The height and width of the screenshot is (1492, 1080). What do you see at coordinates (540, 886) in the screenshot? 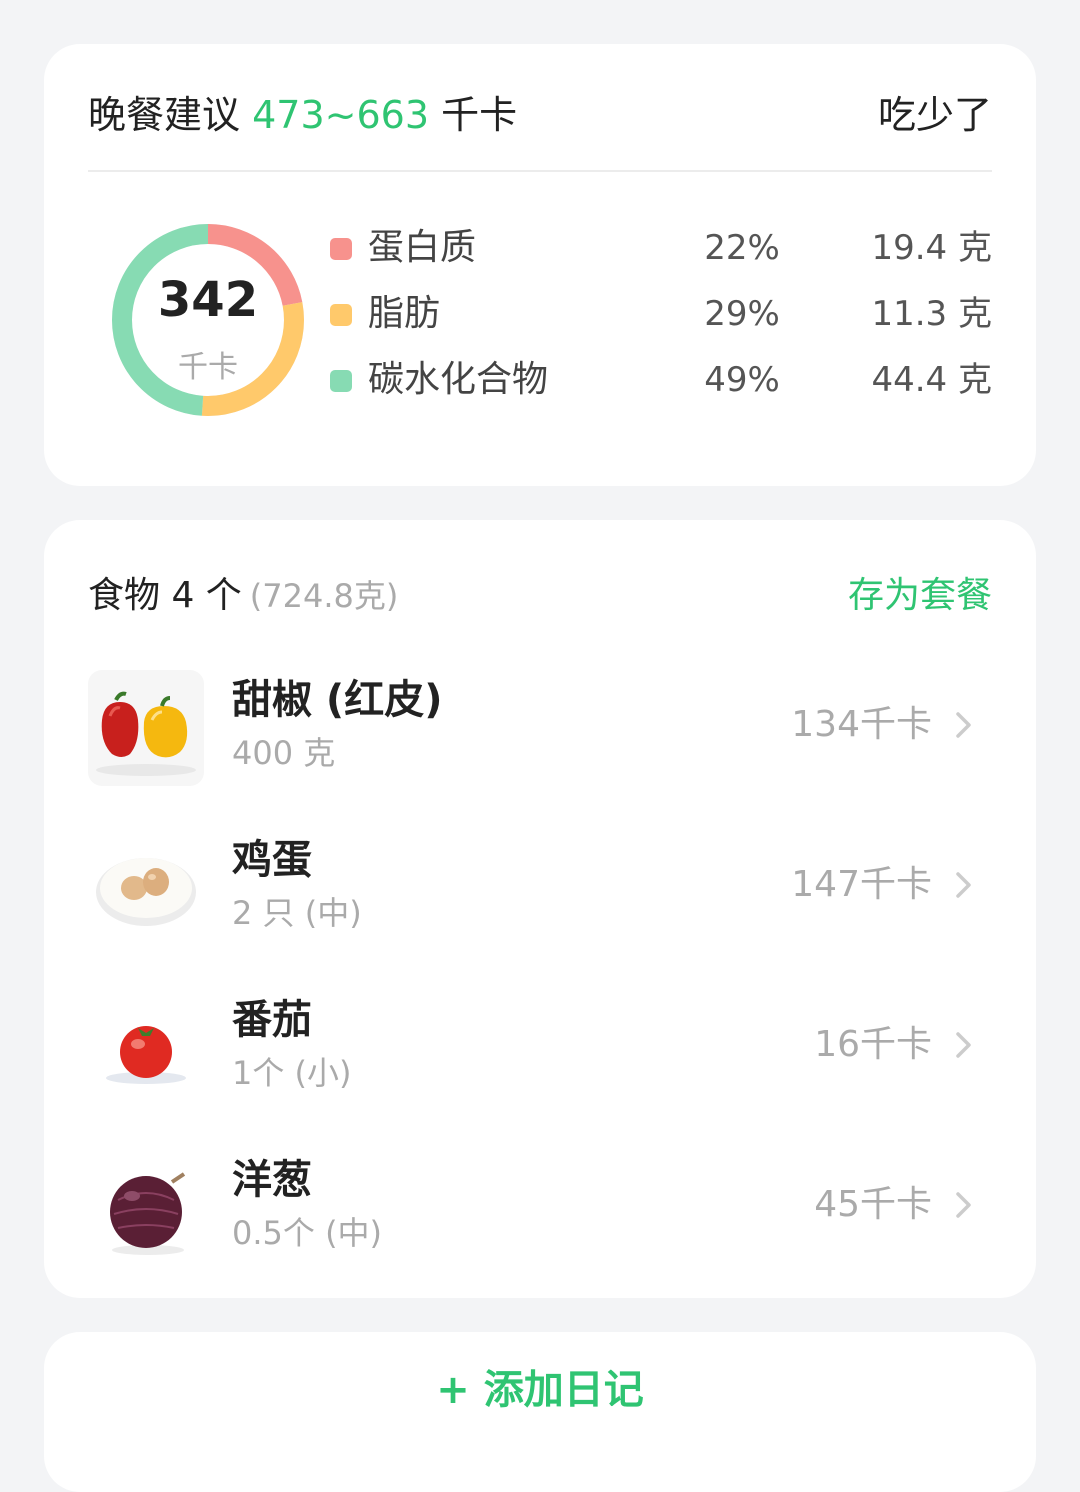
I see `food-item-egg: 鸡蛋 2 只 (中) 147千卡` at bounding box center [540, 886].